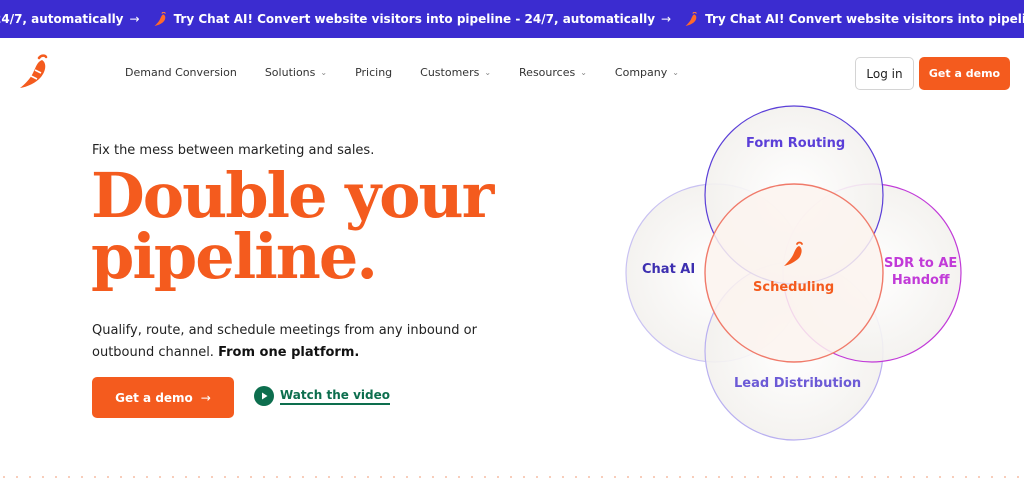 The height and width of the screenshot is (489, 1024). I want to click on get-demo-hero-label: Get a demo, so click(154, 397).